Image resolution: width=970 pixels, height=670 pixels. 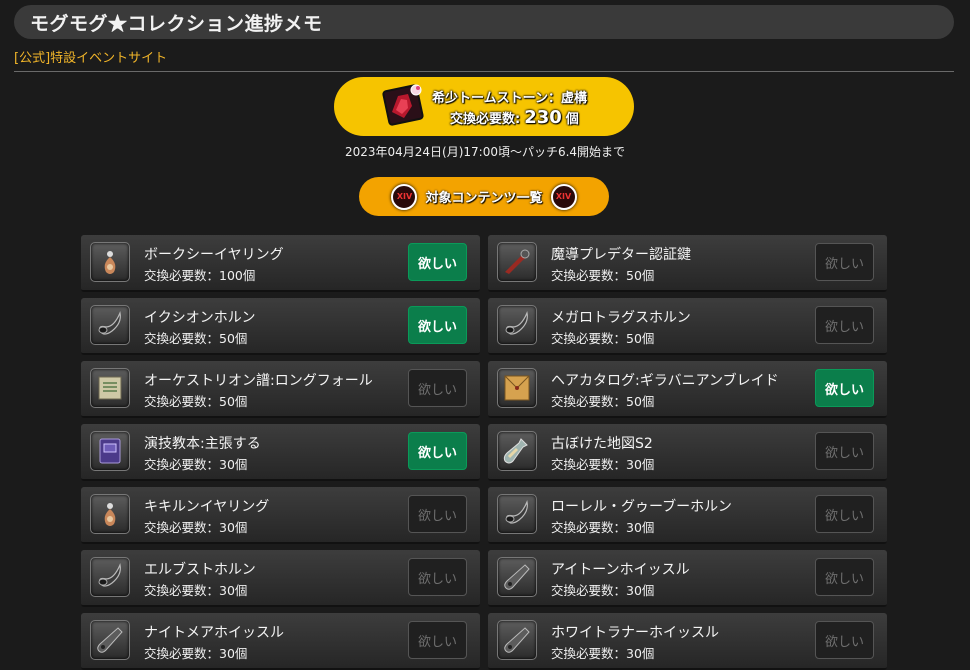 What do you see at coordinates (485, 152) in the screenshot?
I see `deadline-text: 2023年04月24日(月)17:00頃～パッチ6.4開始まで` at bounding box center [485, 152].